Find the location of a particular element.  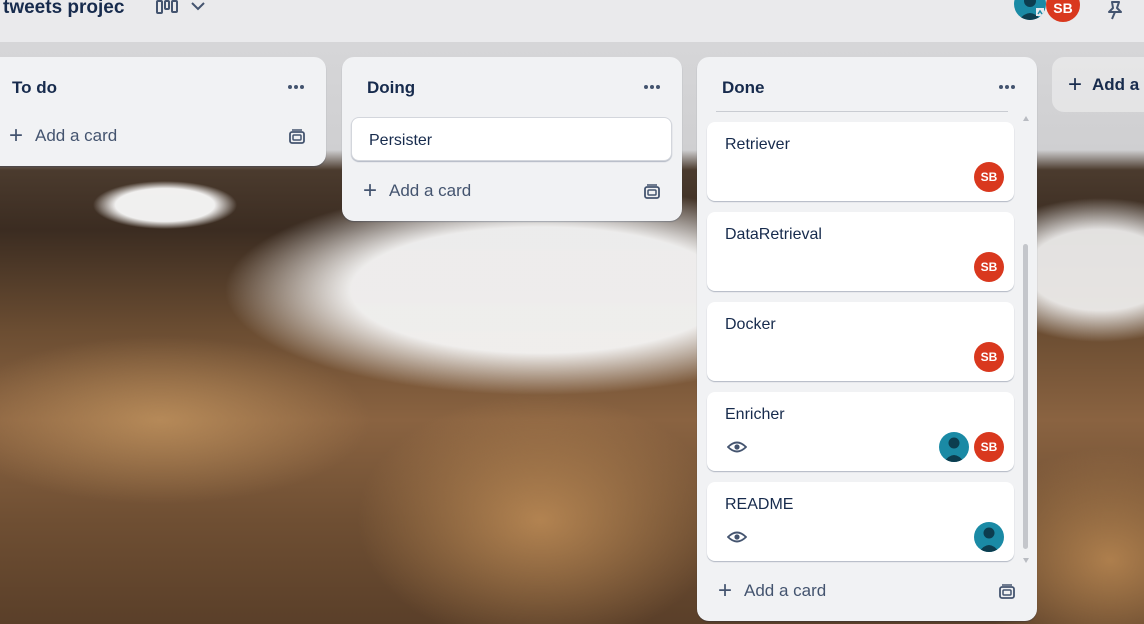

member-avatar-person is located at coordinates (1030, 10).